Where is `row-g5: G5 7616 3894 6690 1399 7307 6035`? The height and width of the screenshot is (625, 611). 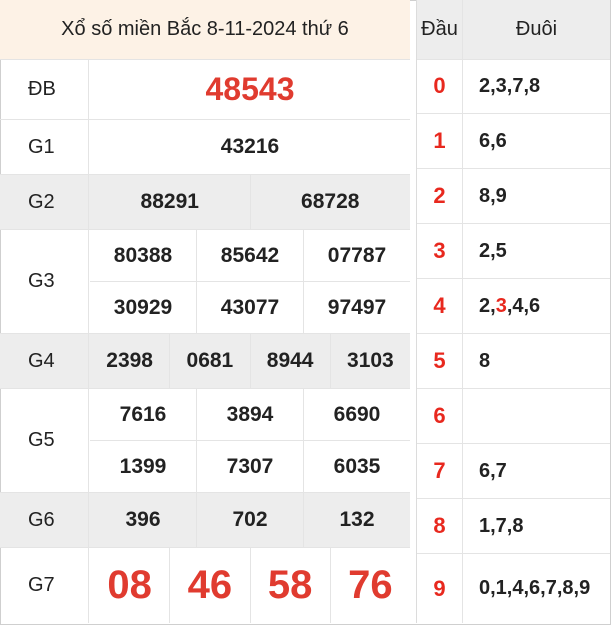
row-g5: G5 7616 3894 6690 1399 7307 6035 is located at coordinates (205, 441).